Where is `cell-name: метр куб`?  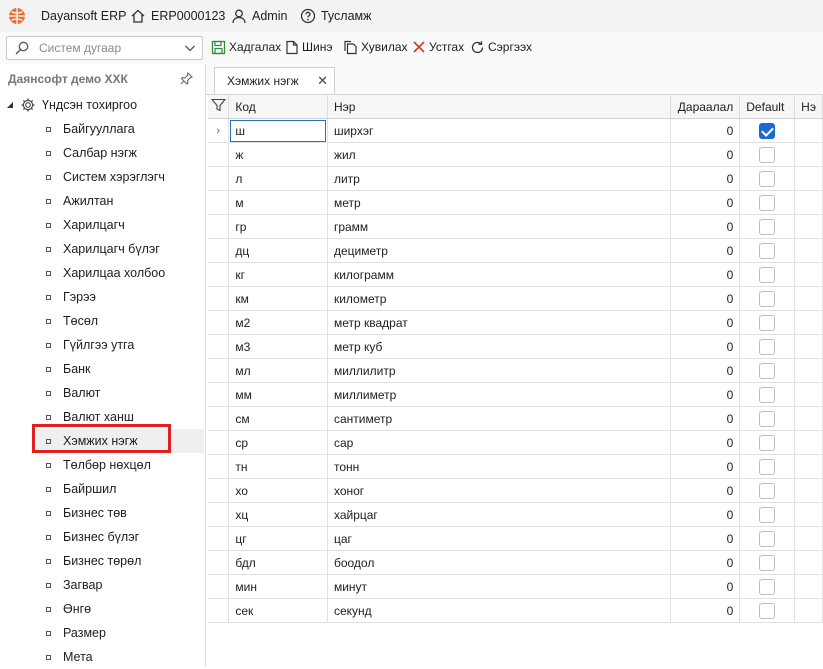 cell-name: метр куб is located at coordinates (499, 346).